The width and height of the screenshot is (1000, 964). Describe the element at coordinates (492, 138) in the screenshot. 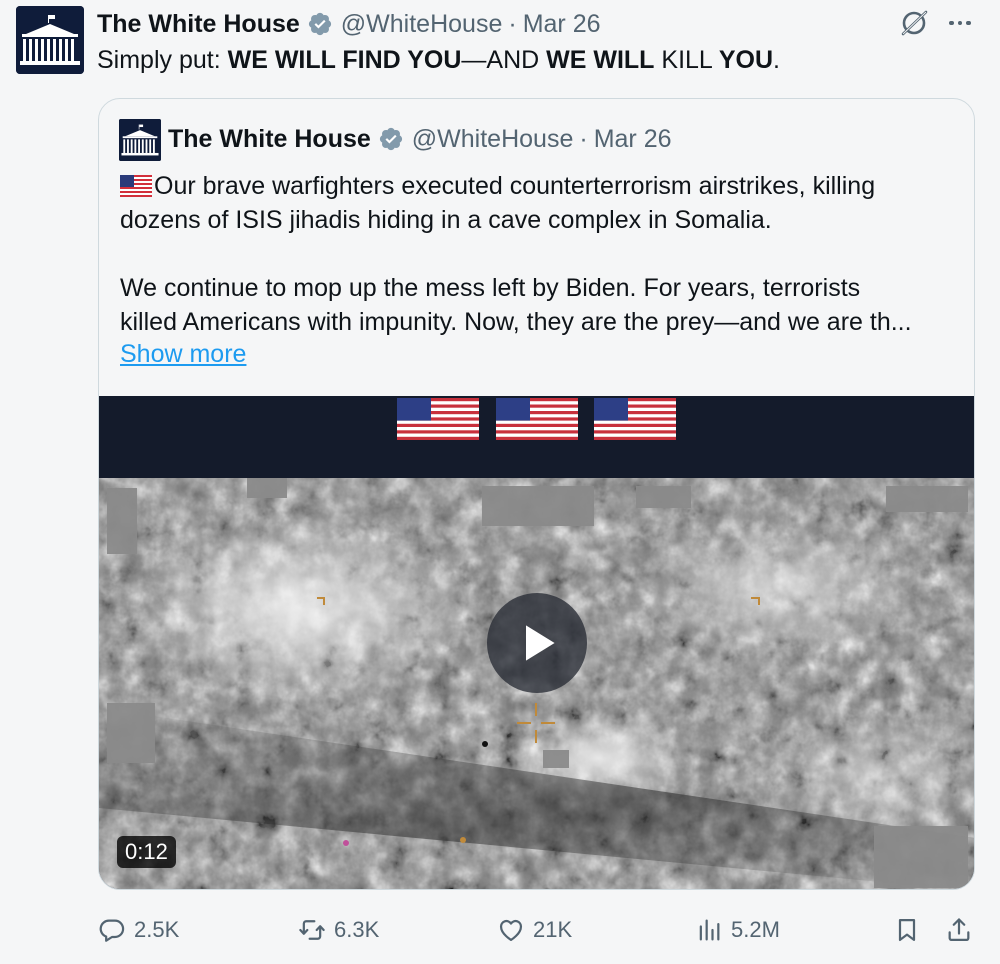

I see `quoted-author-handle: @WhiteHouse` at that location.